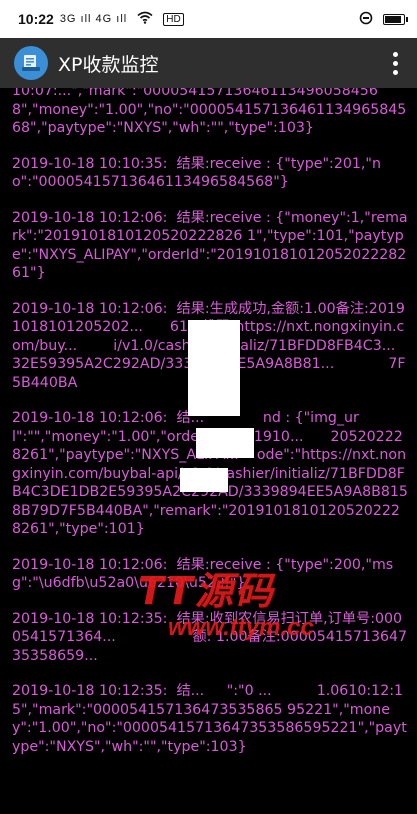  Describe the element at coordinates (366, 19) in the screenshot. I see `alarm-icon` at that location.